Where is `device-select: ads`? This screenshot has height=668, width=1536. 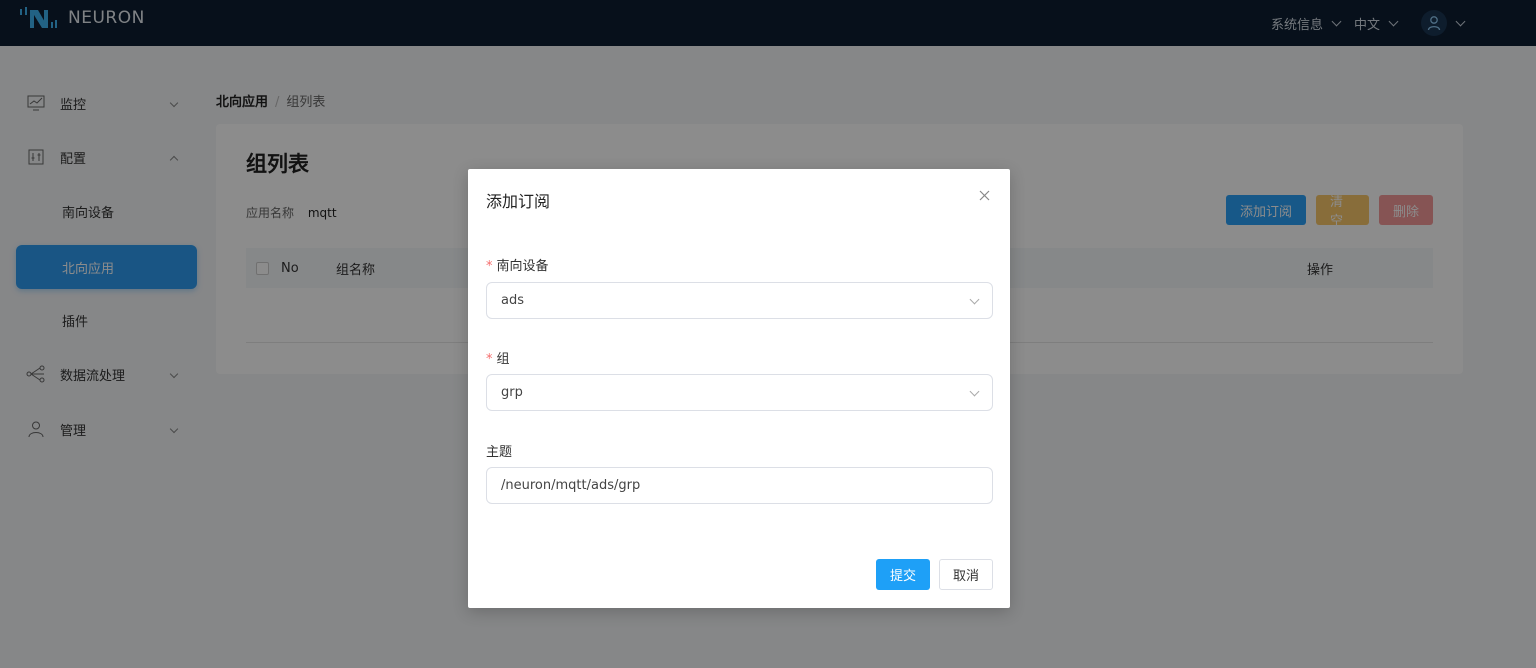
device-select: ads is located at coordinates (739, 300).